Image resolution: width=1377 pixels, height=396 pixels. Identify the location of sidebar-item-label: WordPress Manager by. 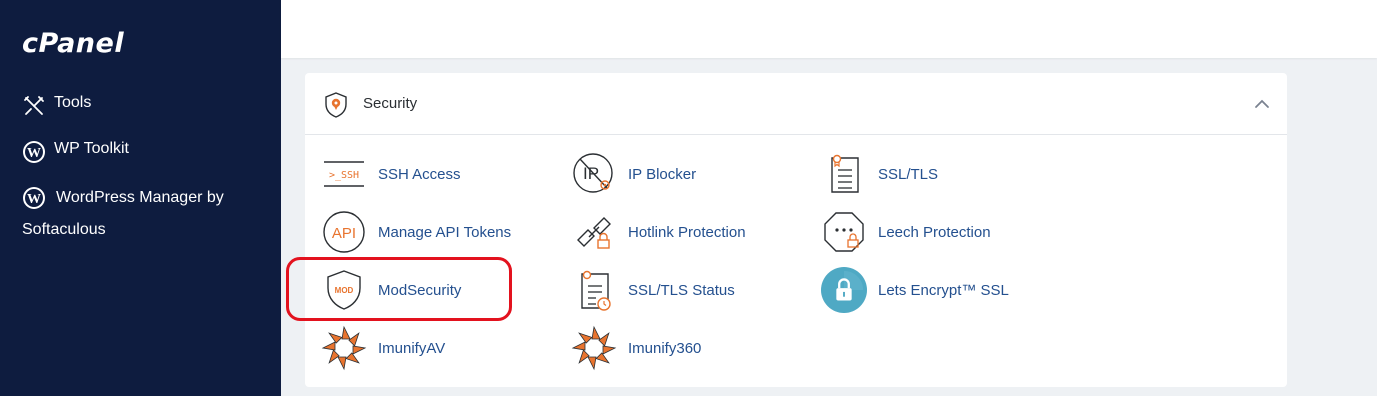
(140, 197).